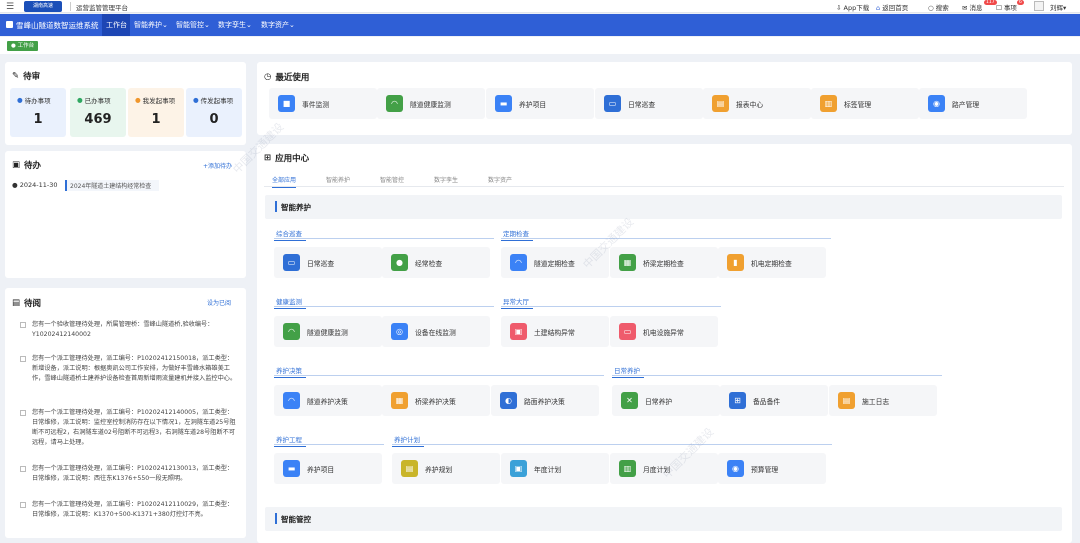 This screenshot has height=543, width=1080. Describe the element at coordinates (936, 103) in the screenshot. I see `asset-icon: ◉` at that location.